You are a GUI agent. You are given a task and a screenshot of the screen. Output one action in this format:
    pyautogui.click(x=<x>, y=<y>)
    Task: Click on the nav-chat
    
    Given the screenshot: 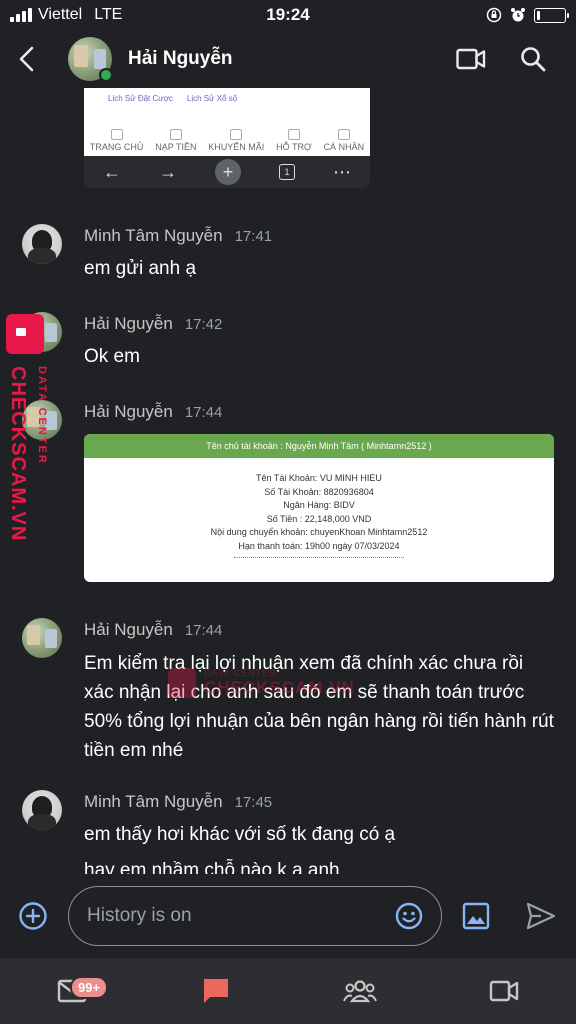 What is the action you would take?
    pyautogui.click(x=216, y=991)
    